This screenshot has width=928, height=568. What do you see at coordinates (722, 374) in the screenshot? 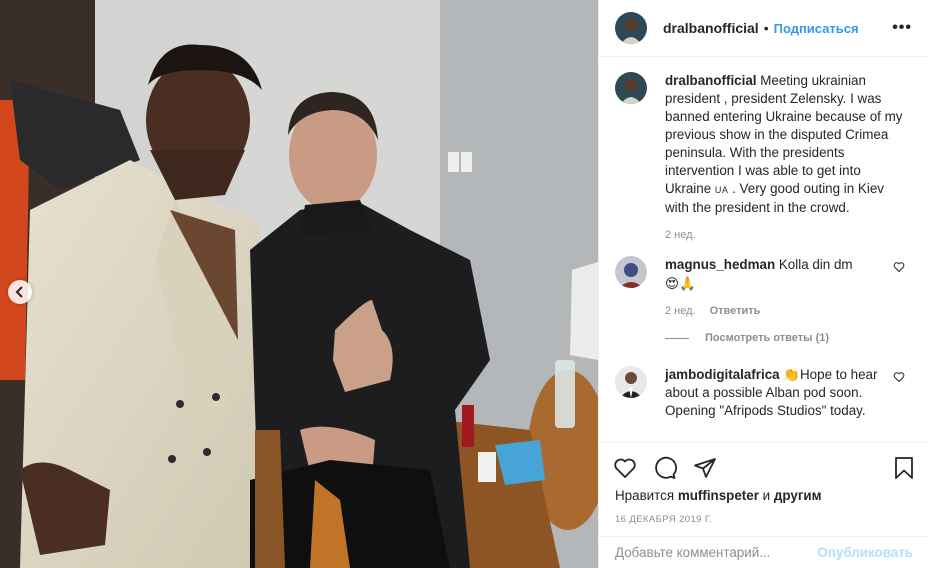
I see `comment-username: jambodigitalafrica` at bounding box center [722, 374].